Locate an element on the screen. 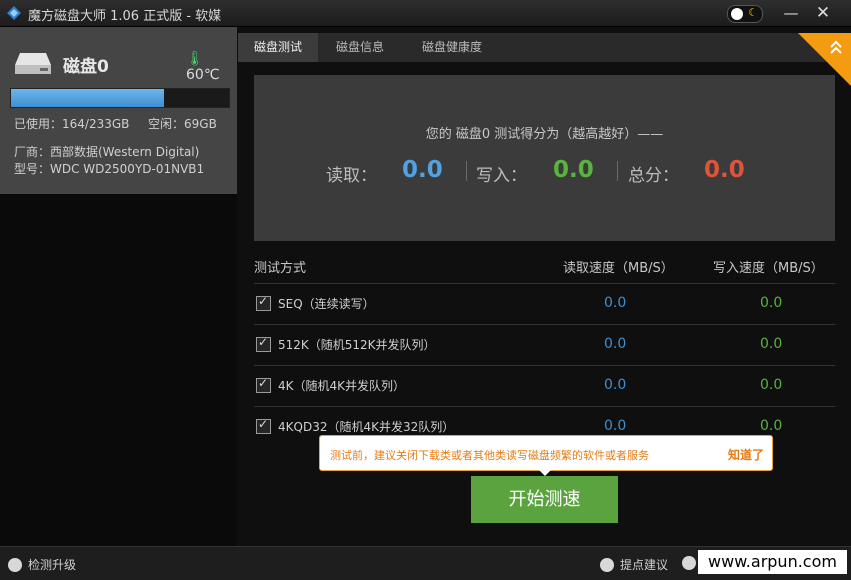 The image size is (851, 580). temperature: 🌡60℃ is located at coordinates (211, 67).